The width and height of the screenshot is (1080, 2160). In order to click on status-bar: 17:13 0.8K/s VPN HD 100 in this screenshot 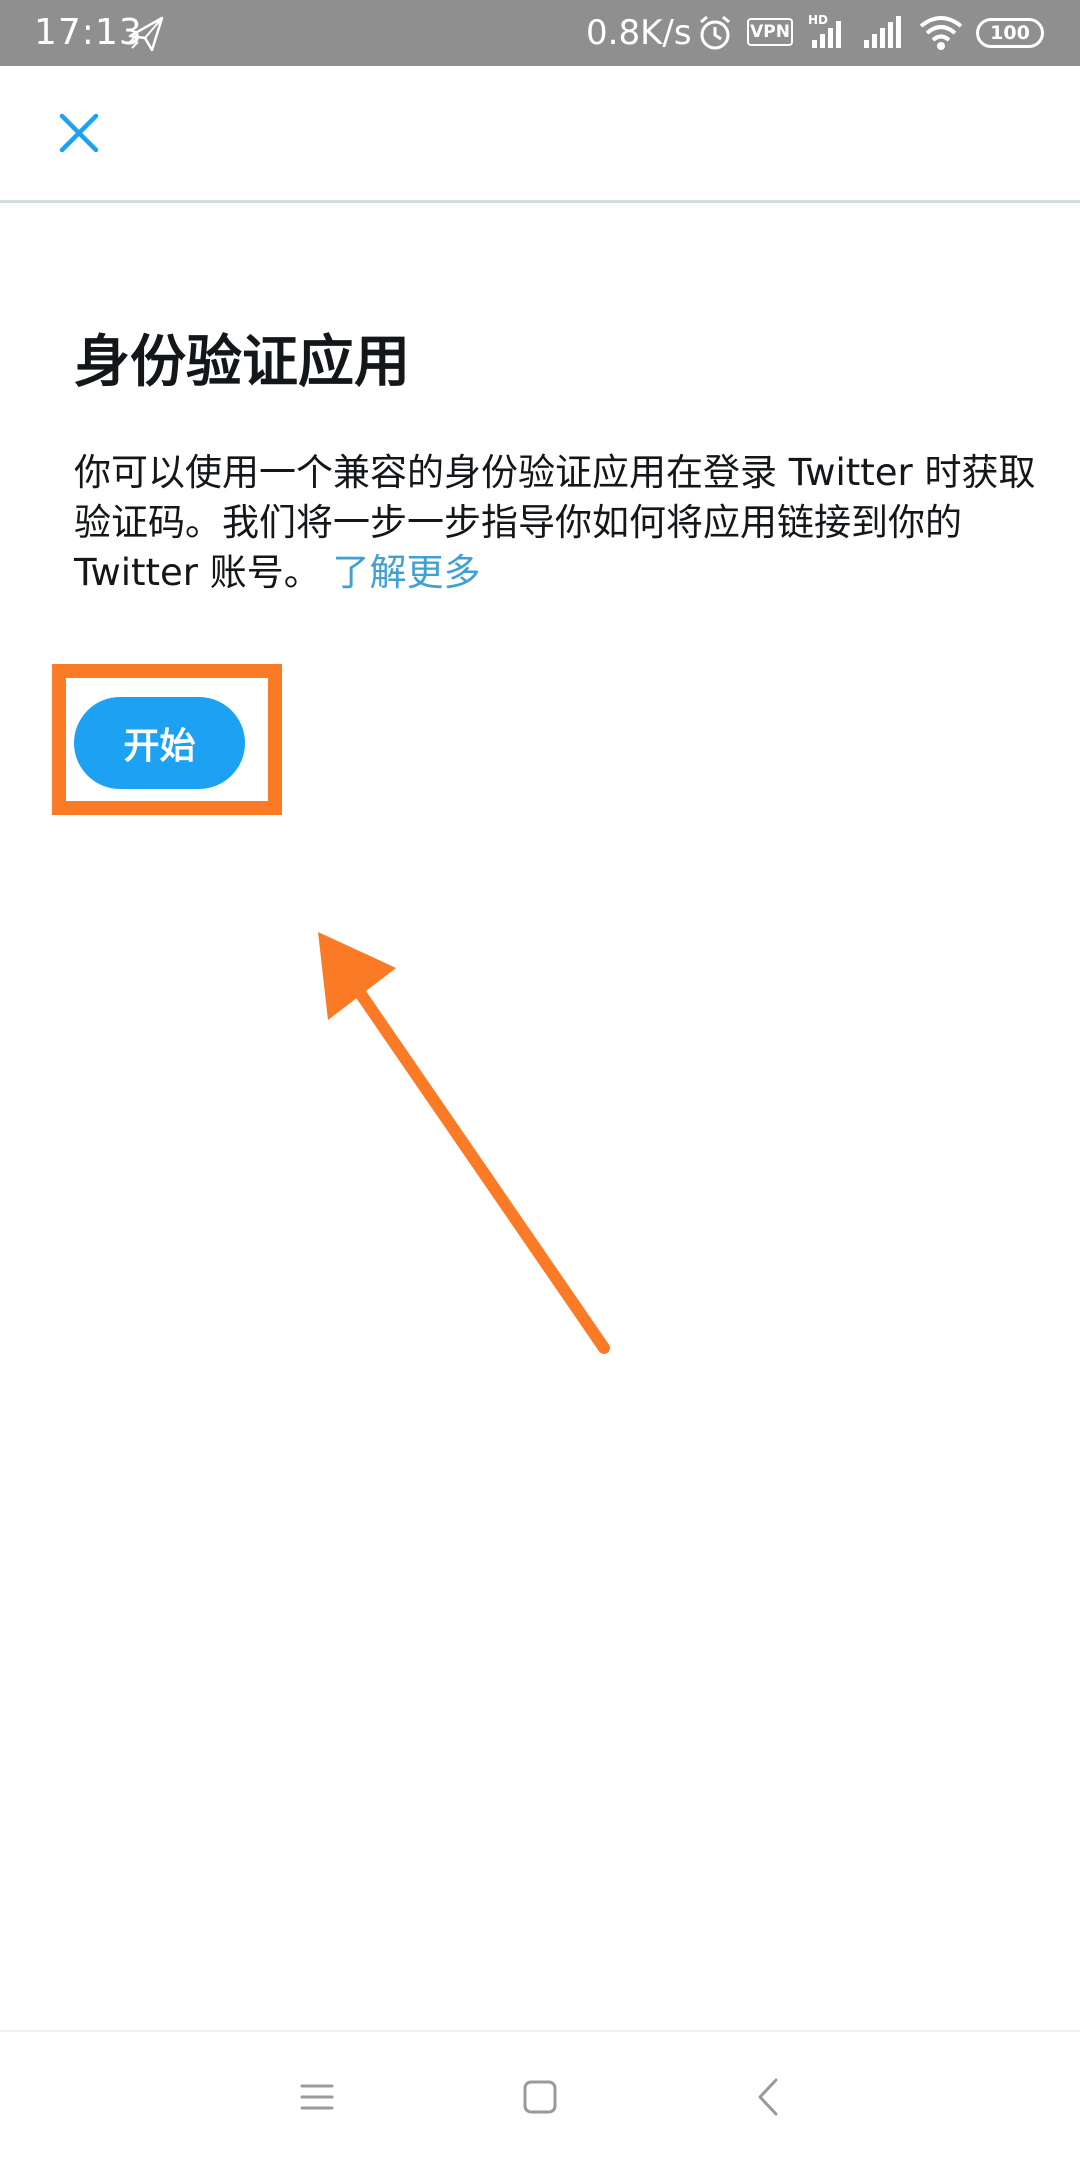, I will do `click(540, 33)`.